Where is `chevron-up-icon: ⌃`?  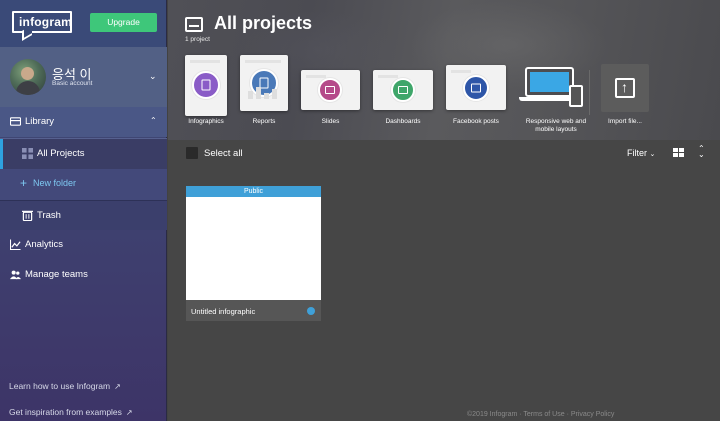
chevron-up-icon: ⌃ is located at coordinates (153, 120).